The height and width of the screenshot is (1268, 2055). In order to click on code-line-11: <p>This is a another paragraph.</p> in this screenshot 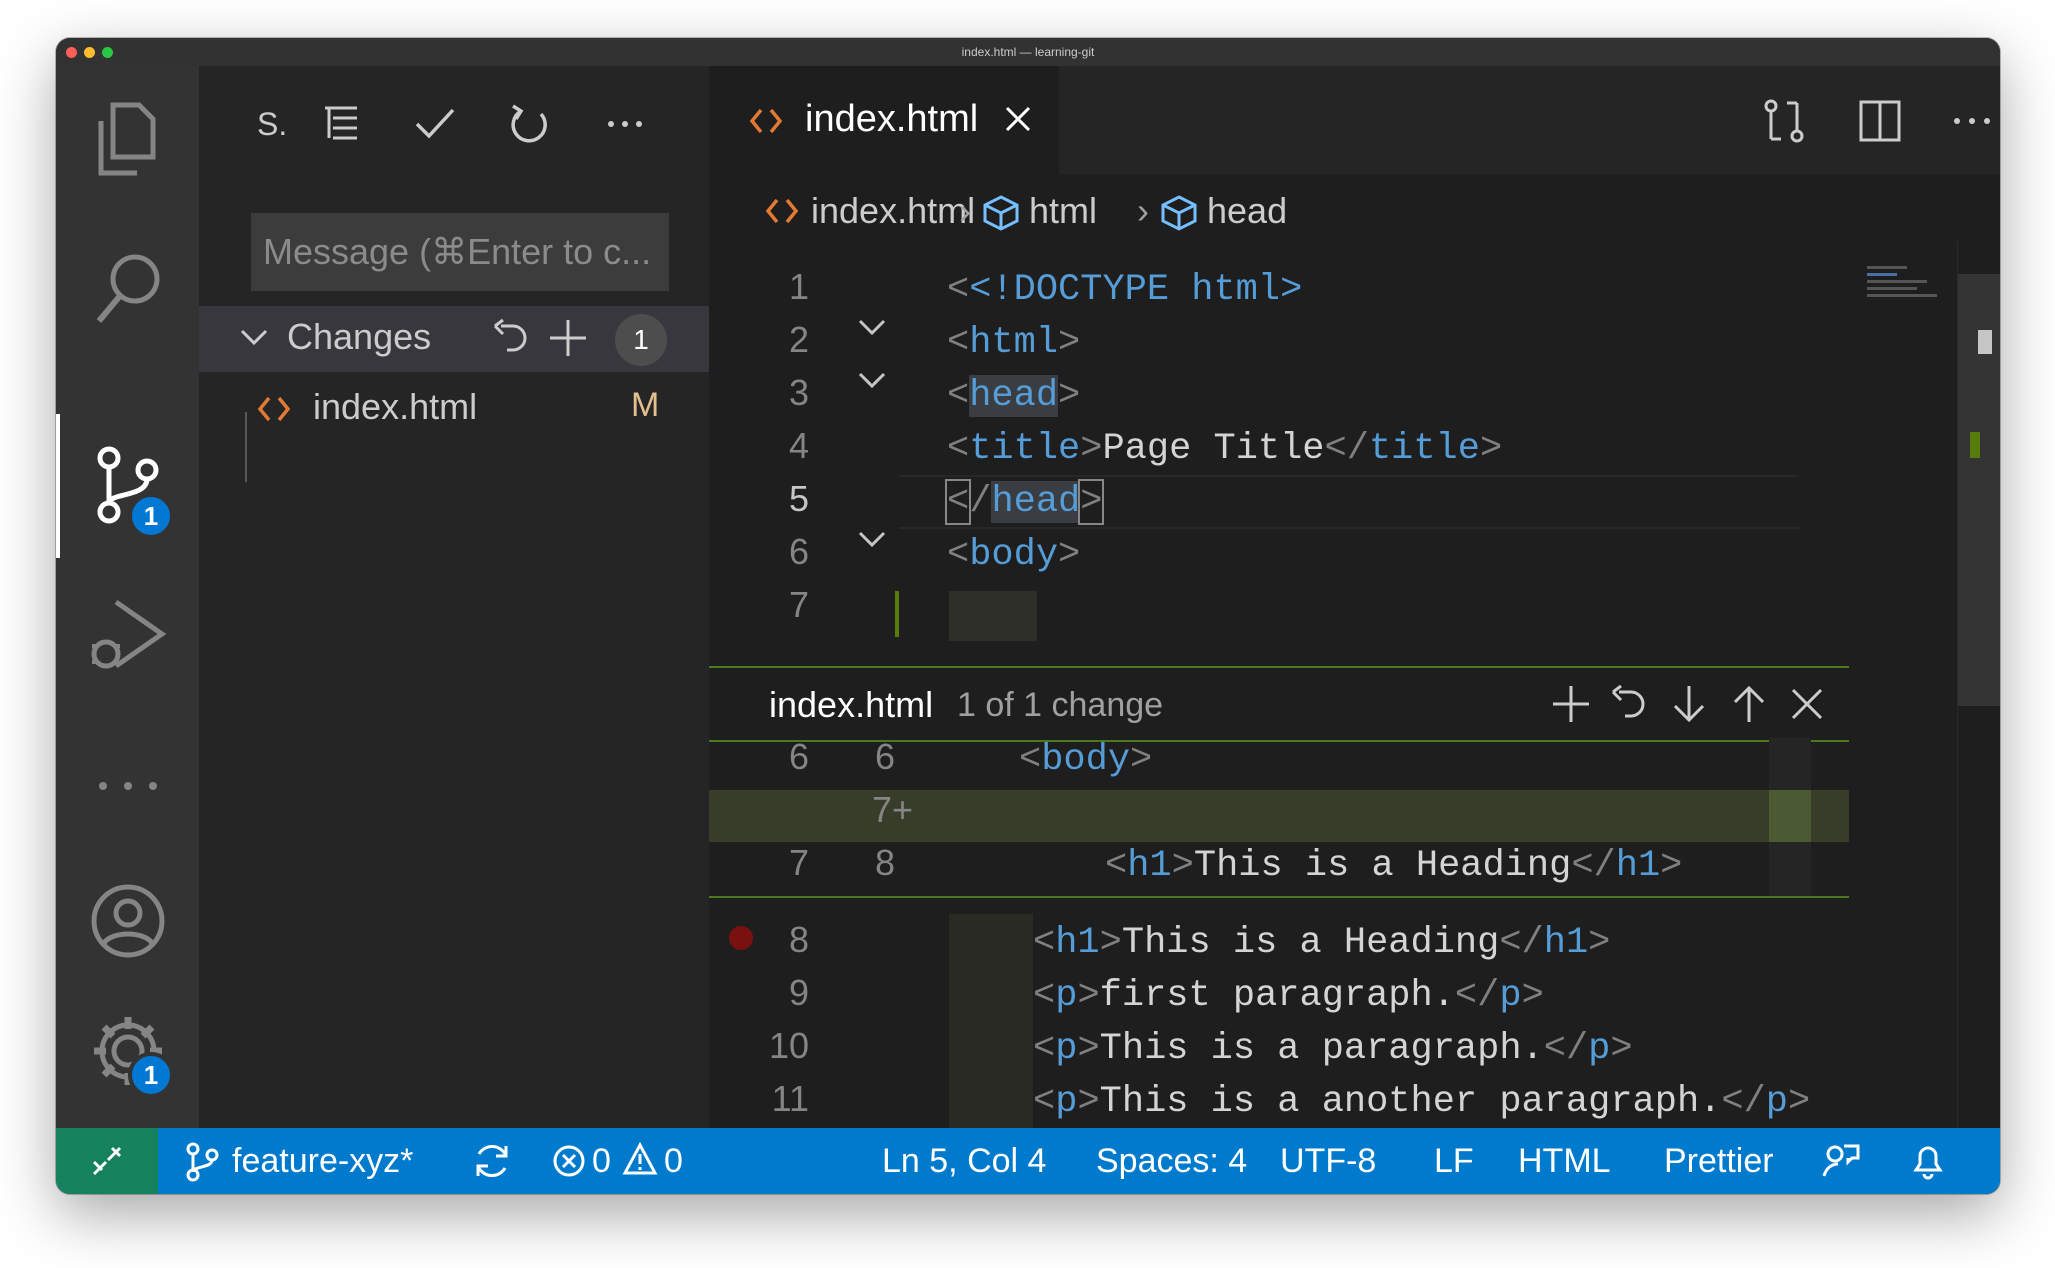, I will do `click(1422, 1102)`.